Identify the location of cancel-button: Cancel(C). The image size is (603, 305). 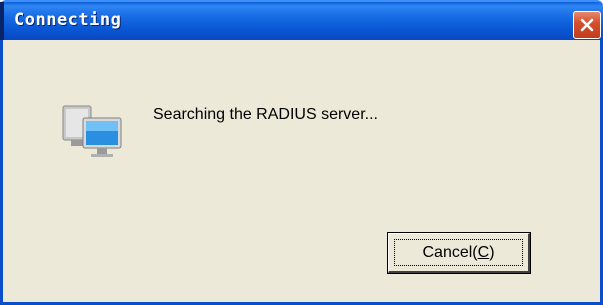
(459, 253).